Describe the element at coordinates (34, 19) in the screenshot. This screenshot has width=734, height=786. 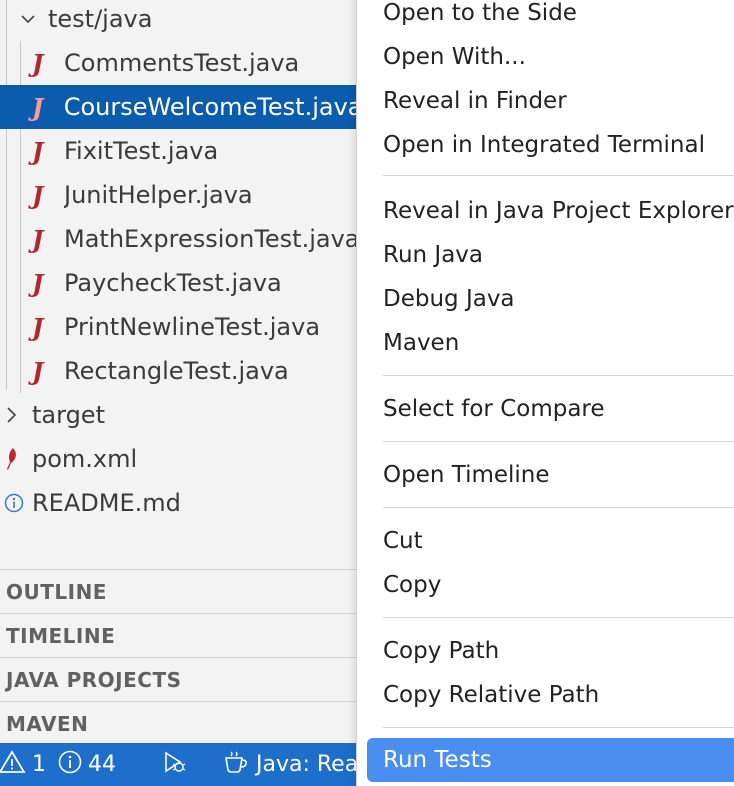
I see `chevron-down-icon` at that location.